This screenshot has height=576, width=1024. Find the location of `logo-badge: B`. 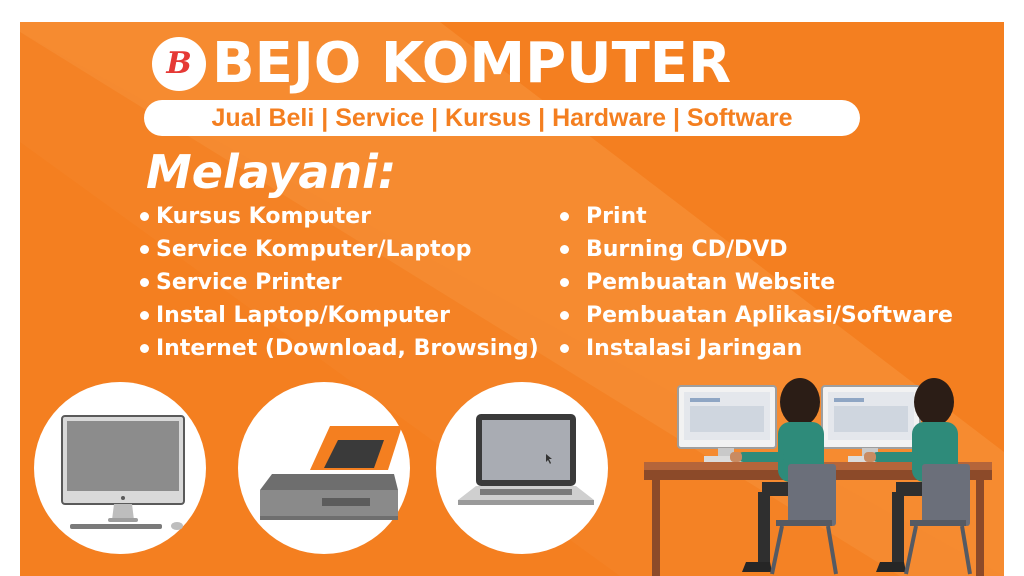

logo-badge: B is located at coordinates (179, 64).